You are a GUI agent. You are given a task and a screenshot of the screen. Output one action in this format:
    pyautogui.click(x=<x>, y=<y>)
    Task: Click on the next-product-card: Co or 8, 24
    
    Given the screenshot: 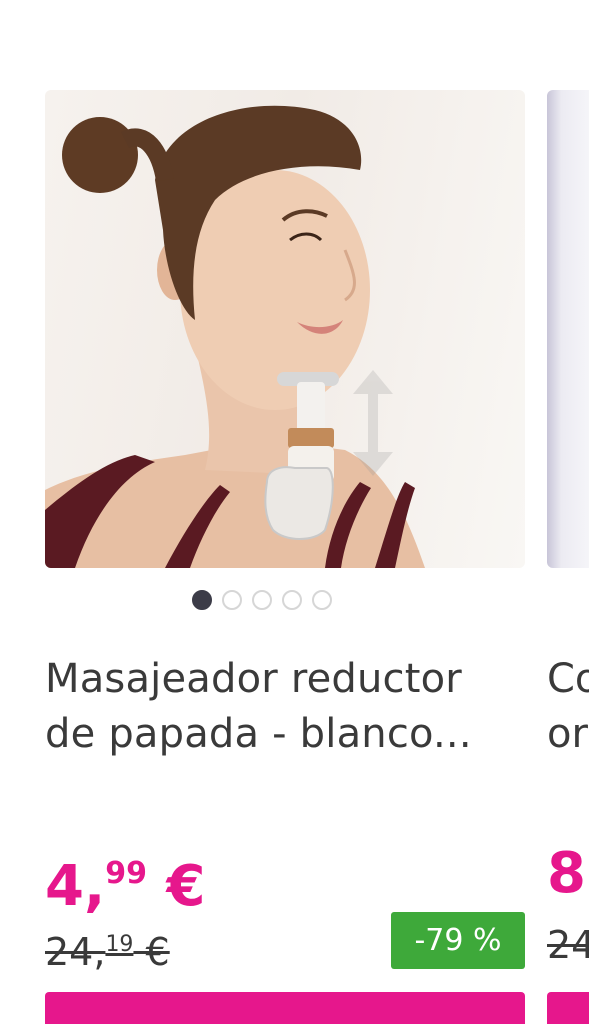 What is the action you would take?
    pyautogui.click(x=568, y=557)
    